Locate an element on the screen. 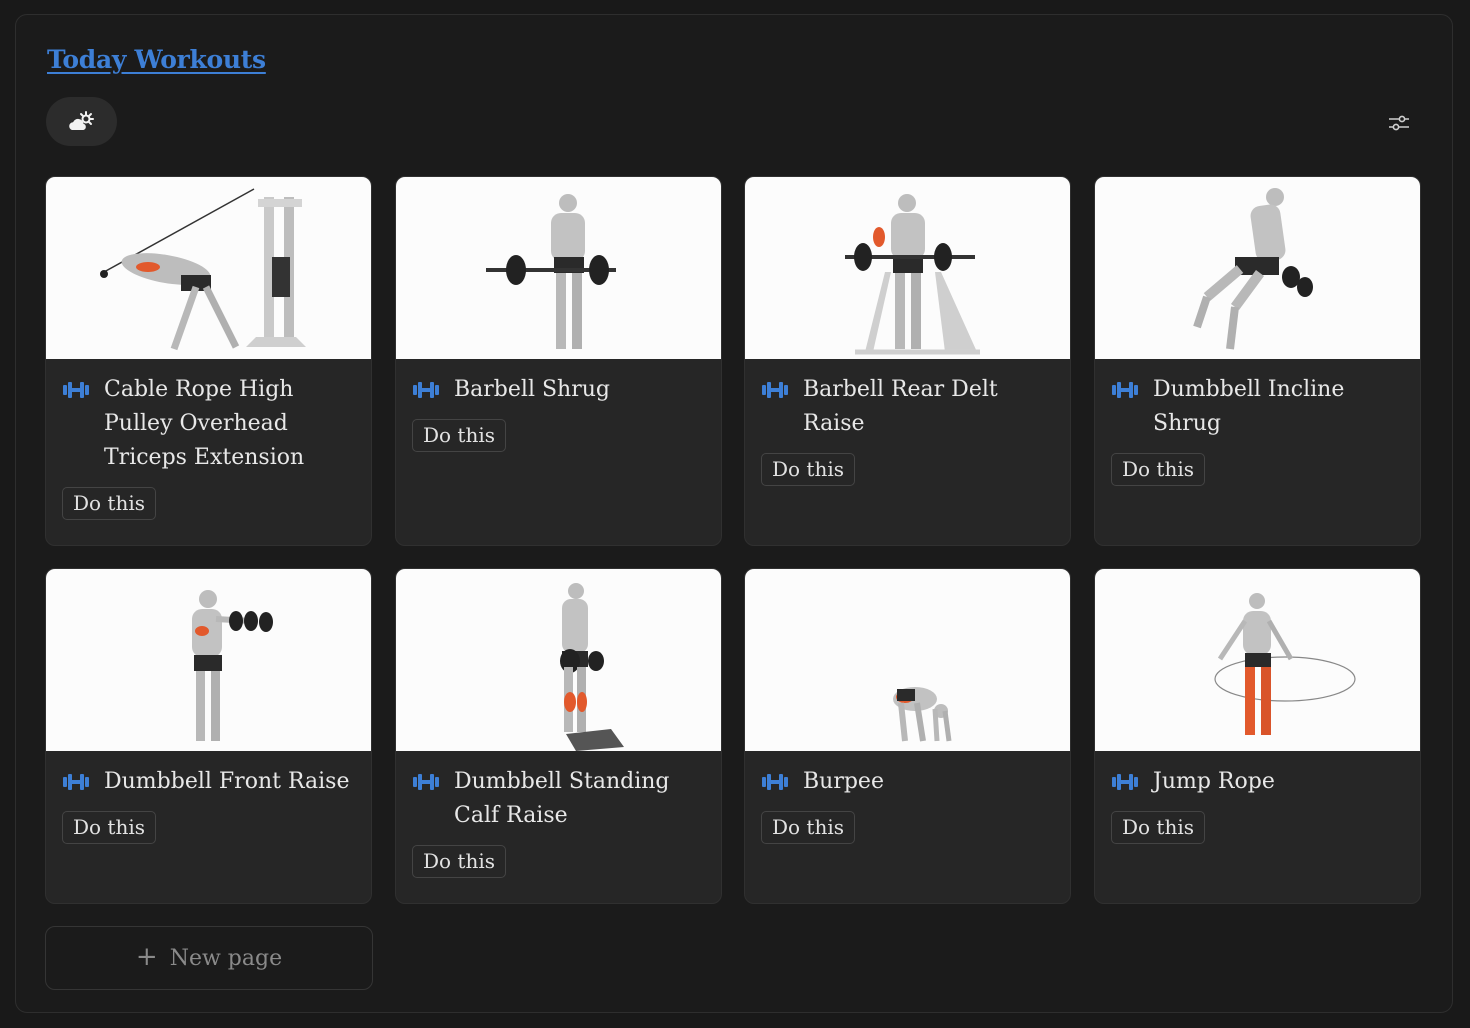  workout-card: Dumbbell Front Raise Do this is located at coordinates (208, 736).